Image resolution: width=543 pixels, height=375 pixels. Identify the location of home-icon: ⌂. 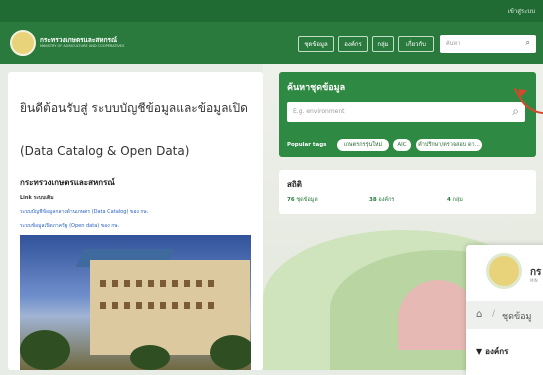
(479, 314).